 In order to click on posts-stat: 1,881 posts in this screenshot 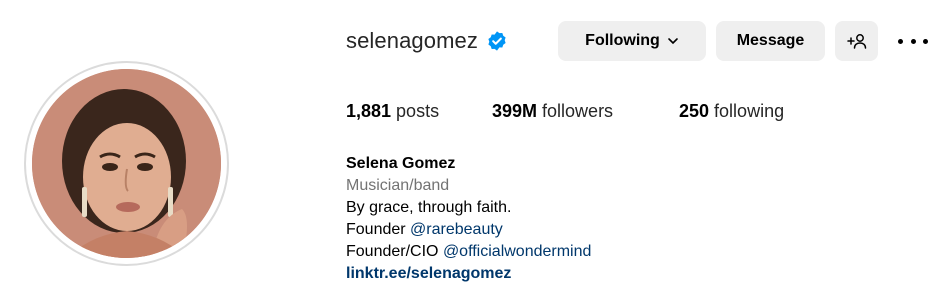, I will do `click(392, 111)`.